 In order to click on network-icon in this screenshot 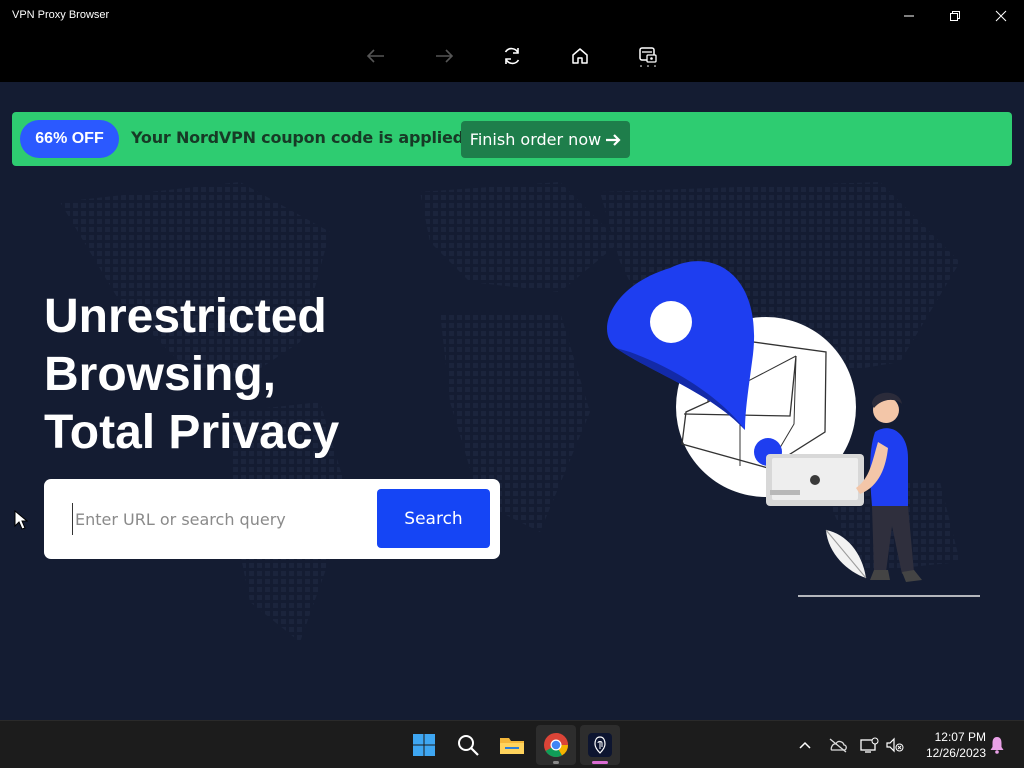, I will do `click(869, 745)`.